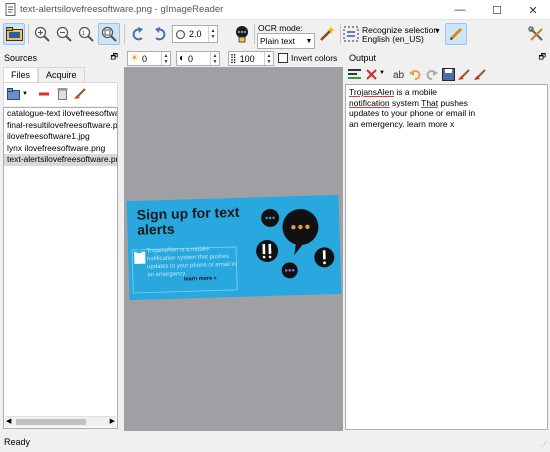 This screenshot has height=452, width=550. I want to click on rotate-left-icon, so click(137, 34).